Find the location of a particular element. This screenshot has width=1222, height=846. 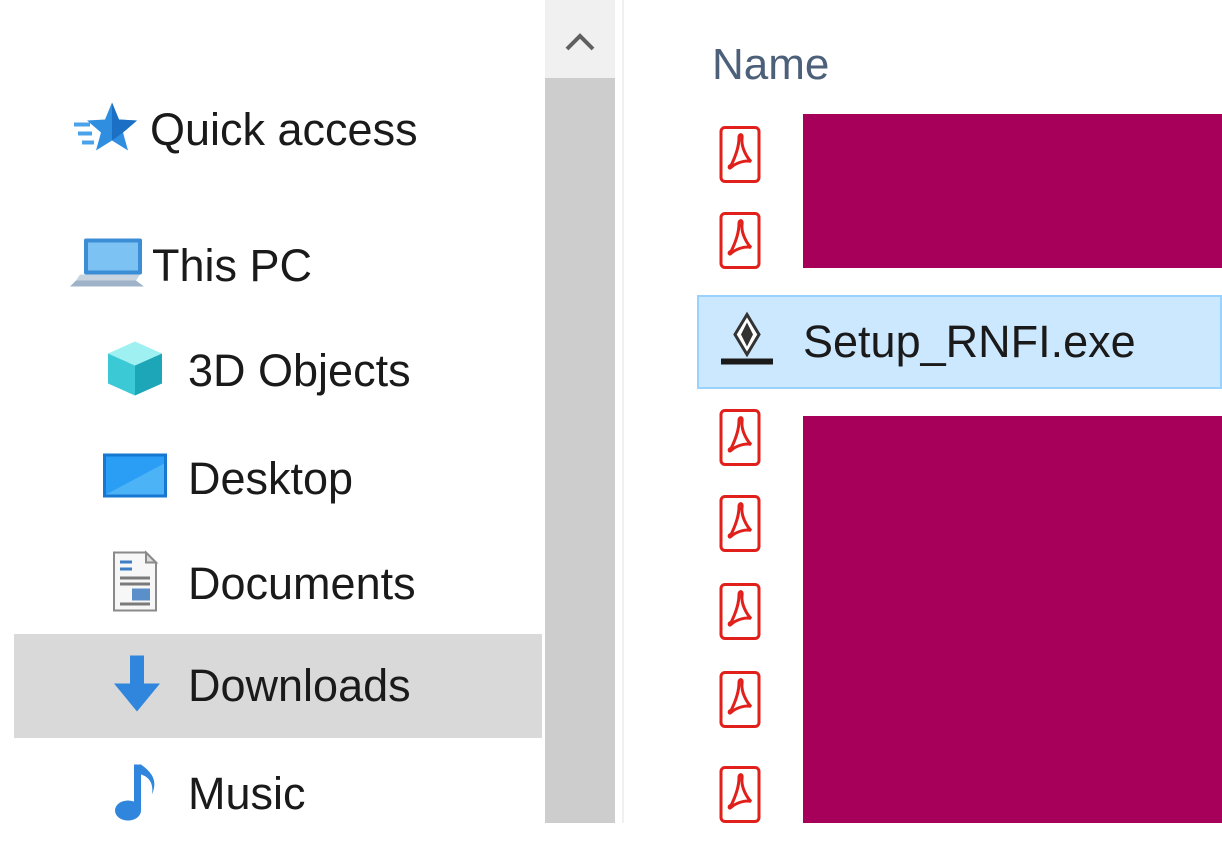

nav-label-this-pc: This PC is located at coordinates (232, 265).